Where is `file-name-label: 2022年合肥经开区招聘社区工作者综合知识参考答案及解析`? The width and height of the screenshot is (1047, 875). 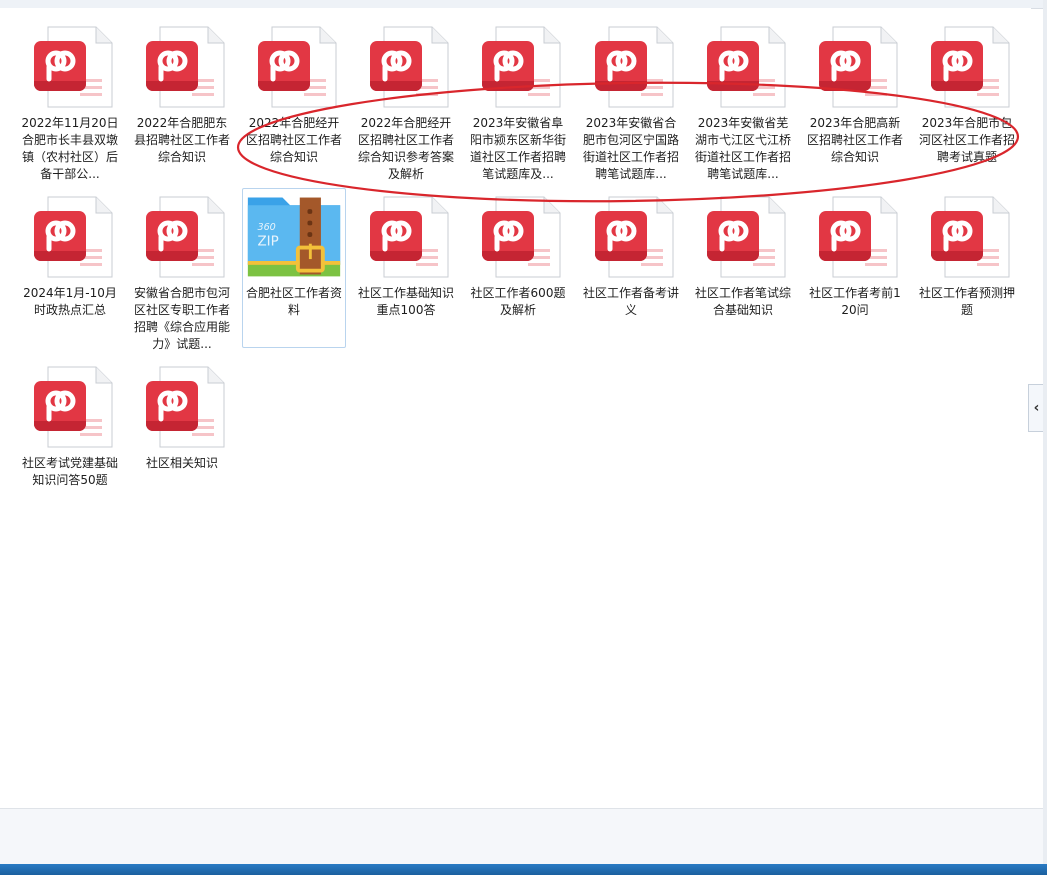 file-name-label: 2022年合肥经开区招聘社区工作者综合知识参考答案及解析 is located at coordinates (405, 148).